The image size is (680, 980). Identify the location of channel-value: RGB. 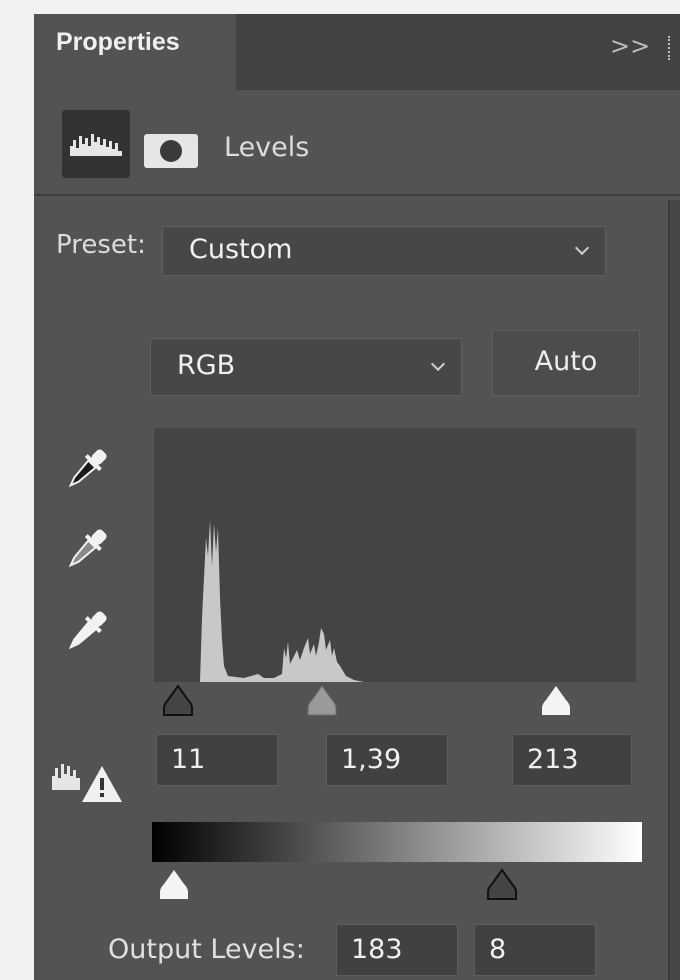
(206, 365).